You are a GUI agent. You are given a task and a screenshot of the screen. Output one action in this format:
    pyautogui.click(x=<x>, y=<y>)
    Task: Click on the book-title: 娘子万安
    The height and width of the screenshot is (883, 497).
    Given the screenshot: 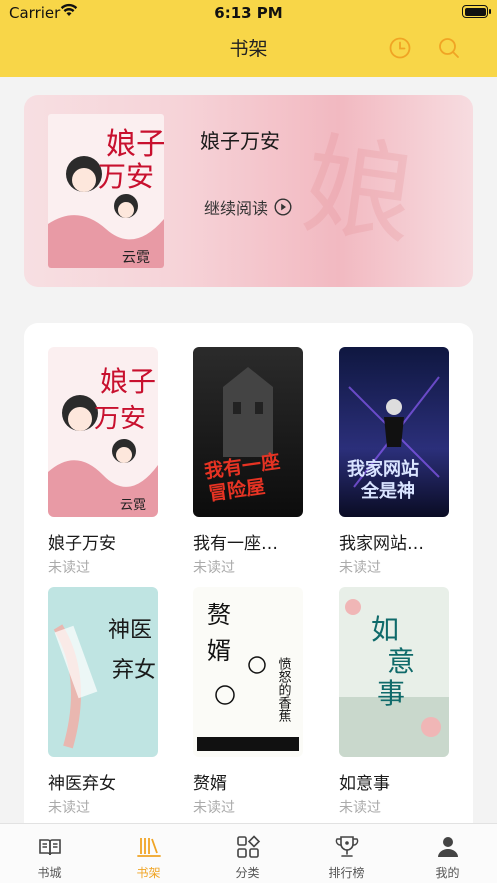 What is the action you would take?
    pyautogui.click(x=82, y=544)
    